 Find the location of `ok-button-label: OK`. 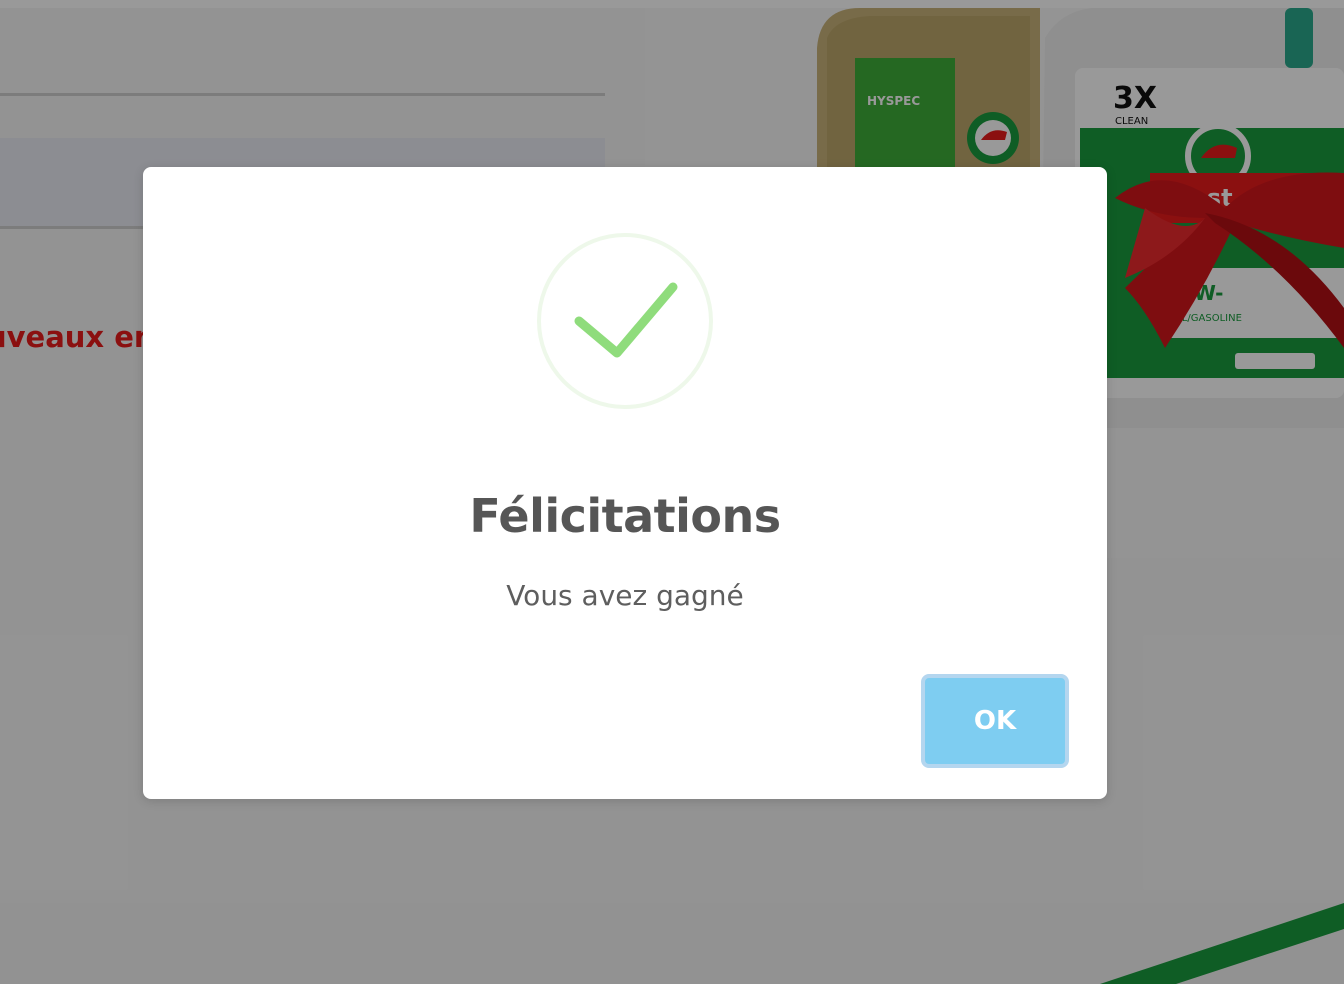

ok-button-label: OK is located at coordinates (995, 721).